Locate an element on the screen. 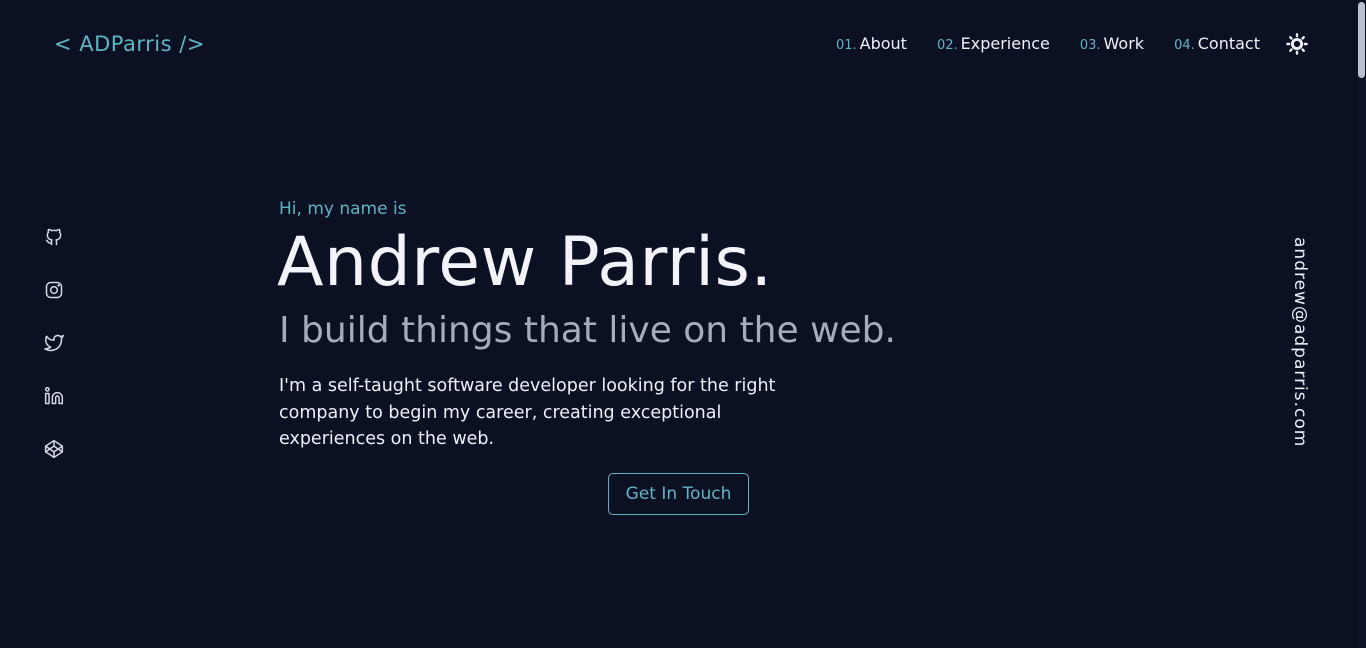 This screenshot has width=1366, height=648. nav-item-number: 01. is located at coordinates (846, 45).